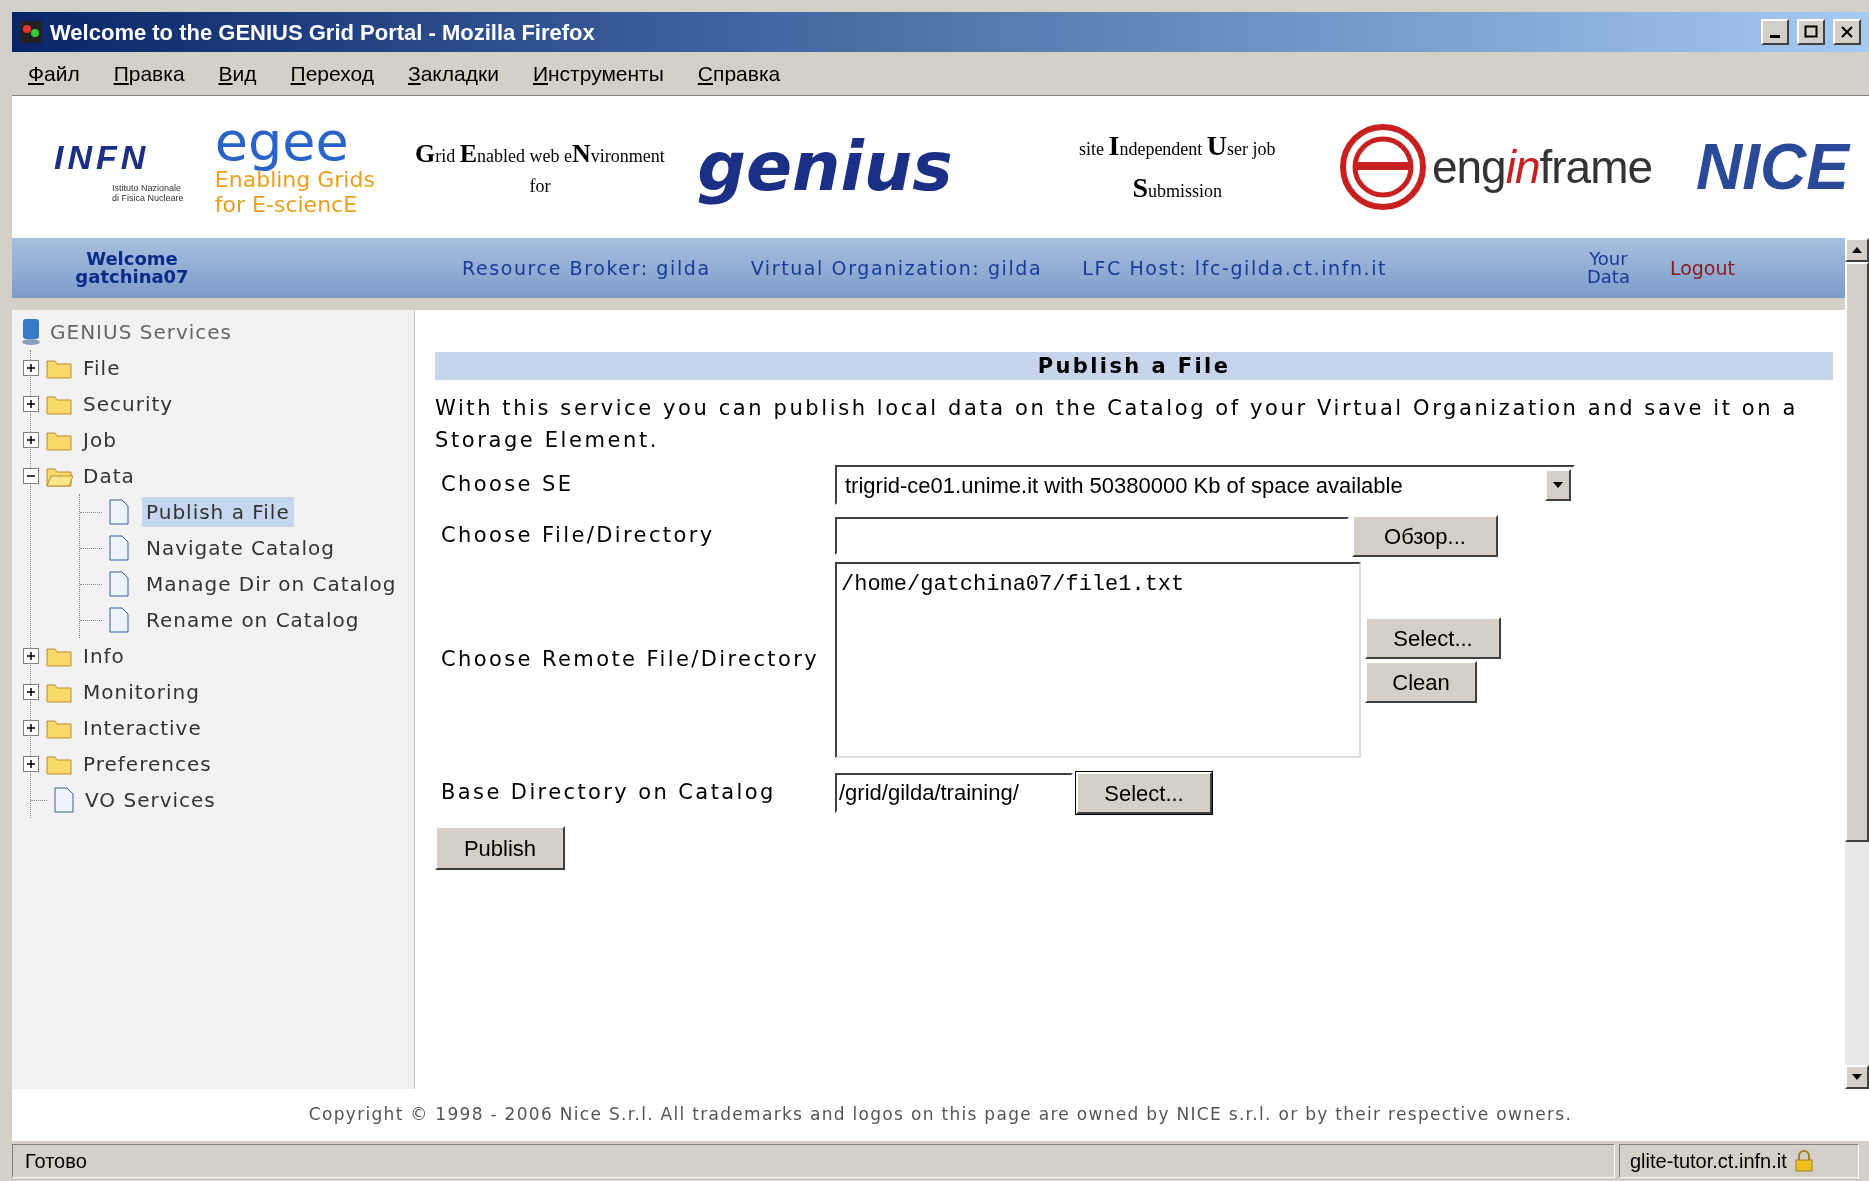 The image size is (1869, 1181). I want to click on close-icon, so click(1847, 32).